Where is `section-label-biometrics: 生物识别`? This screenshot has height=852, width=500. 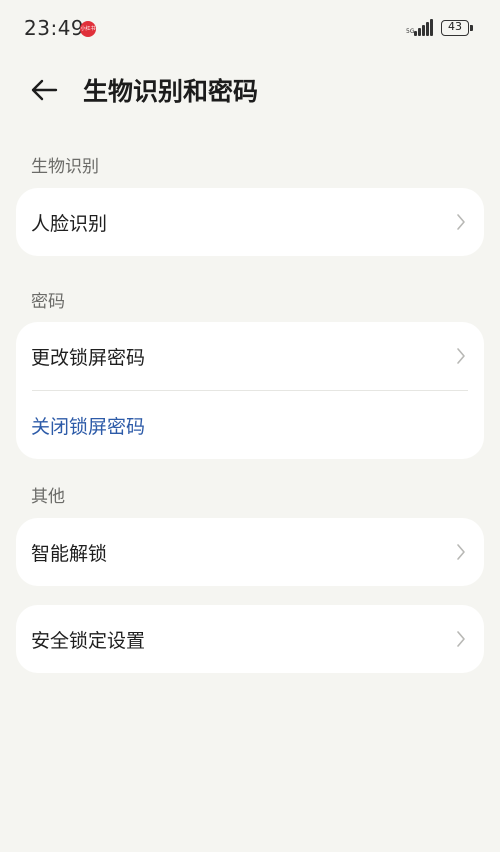
section-label-biometrics: 生物识别 is located at coordinates (65, 167).